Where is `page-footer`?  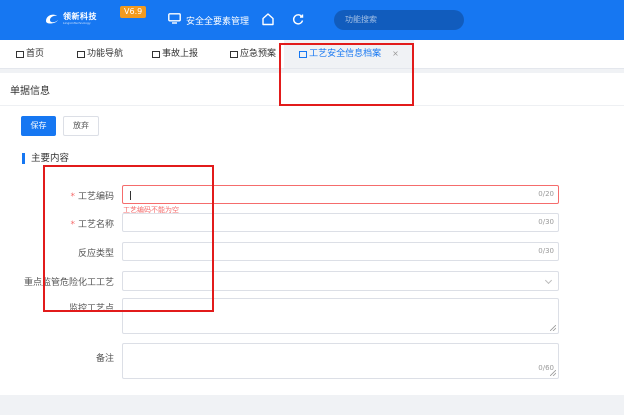
page-footer is located at coordinates (312, 405).